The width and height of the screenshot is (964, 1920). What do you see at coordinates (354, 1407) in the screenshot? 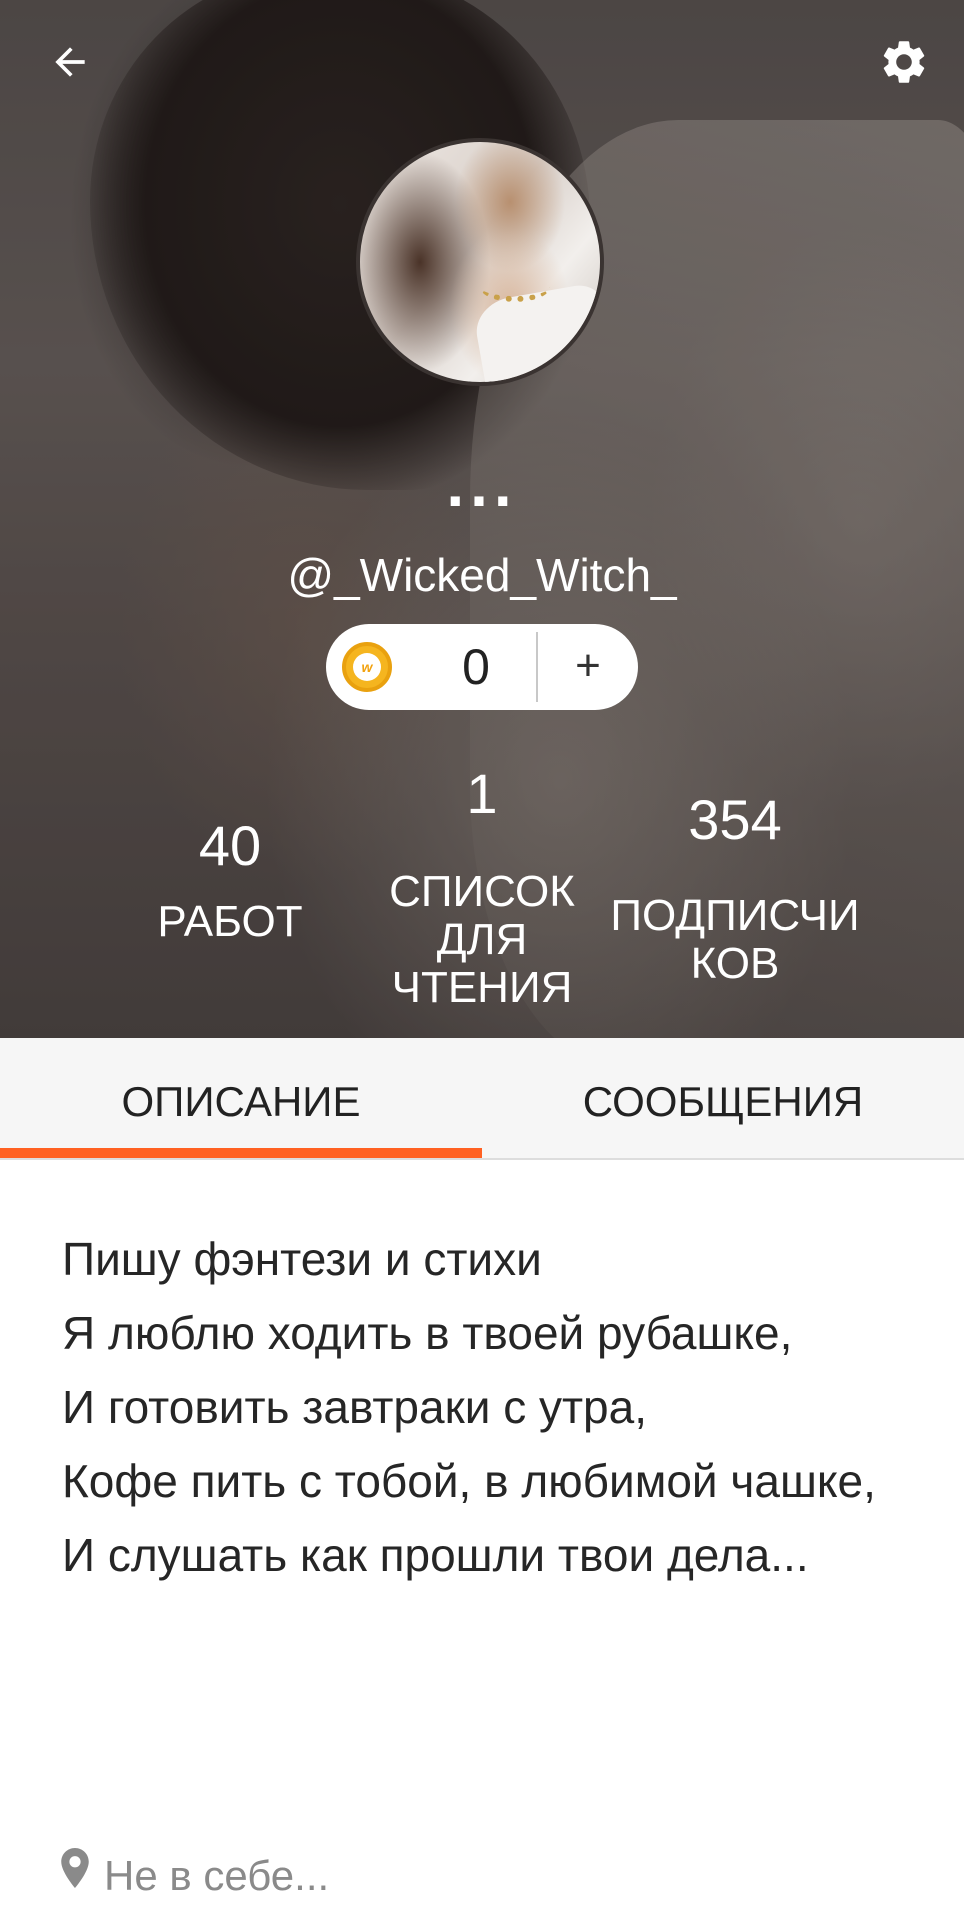
I see `description-line: И готовить завтраки с утра,` at bounding box center [354, 1407].